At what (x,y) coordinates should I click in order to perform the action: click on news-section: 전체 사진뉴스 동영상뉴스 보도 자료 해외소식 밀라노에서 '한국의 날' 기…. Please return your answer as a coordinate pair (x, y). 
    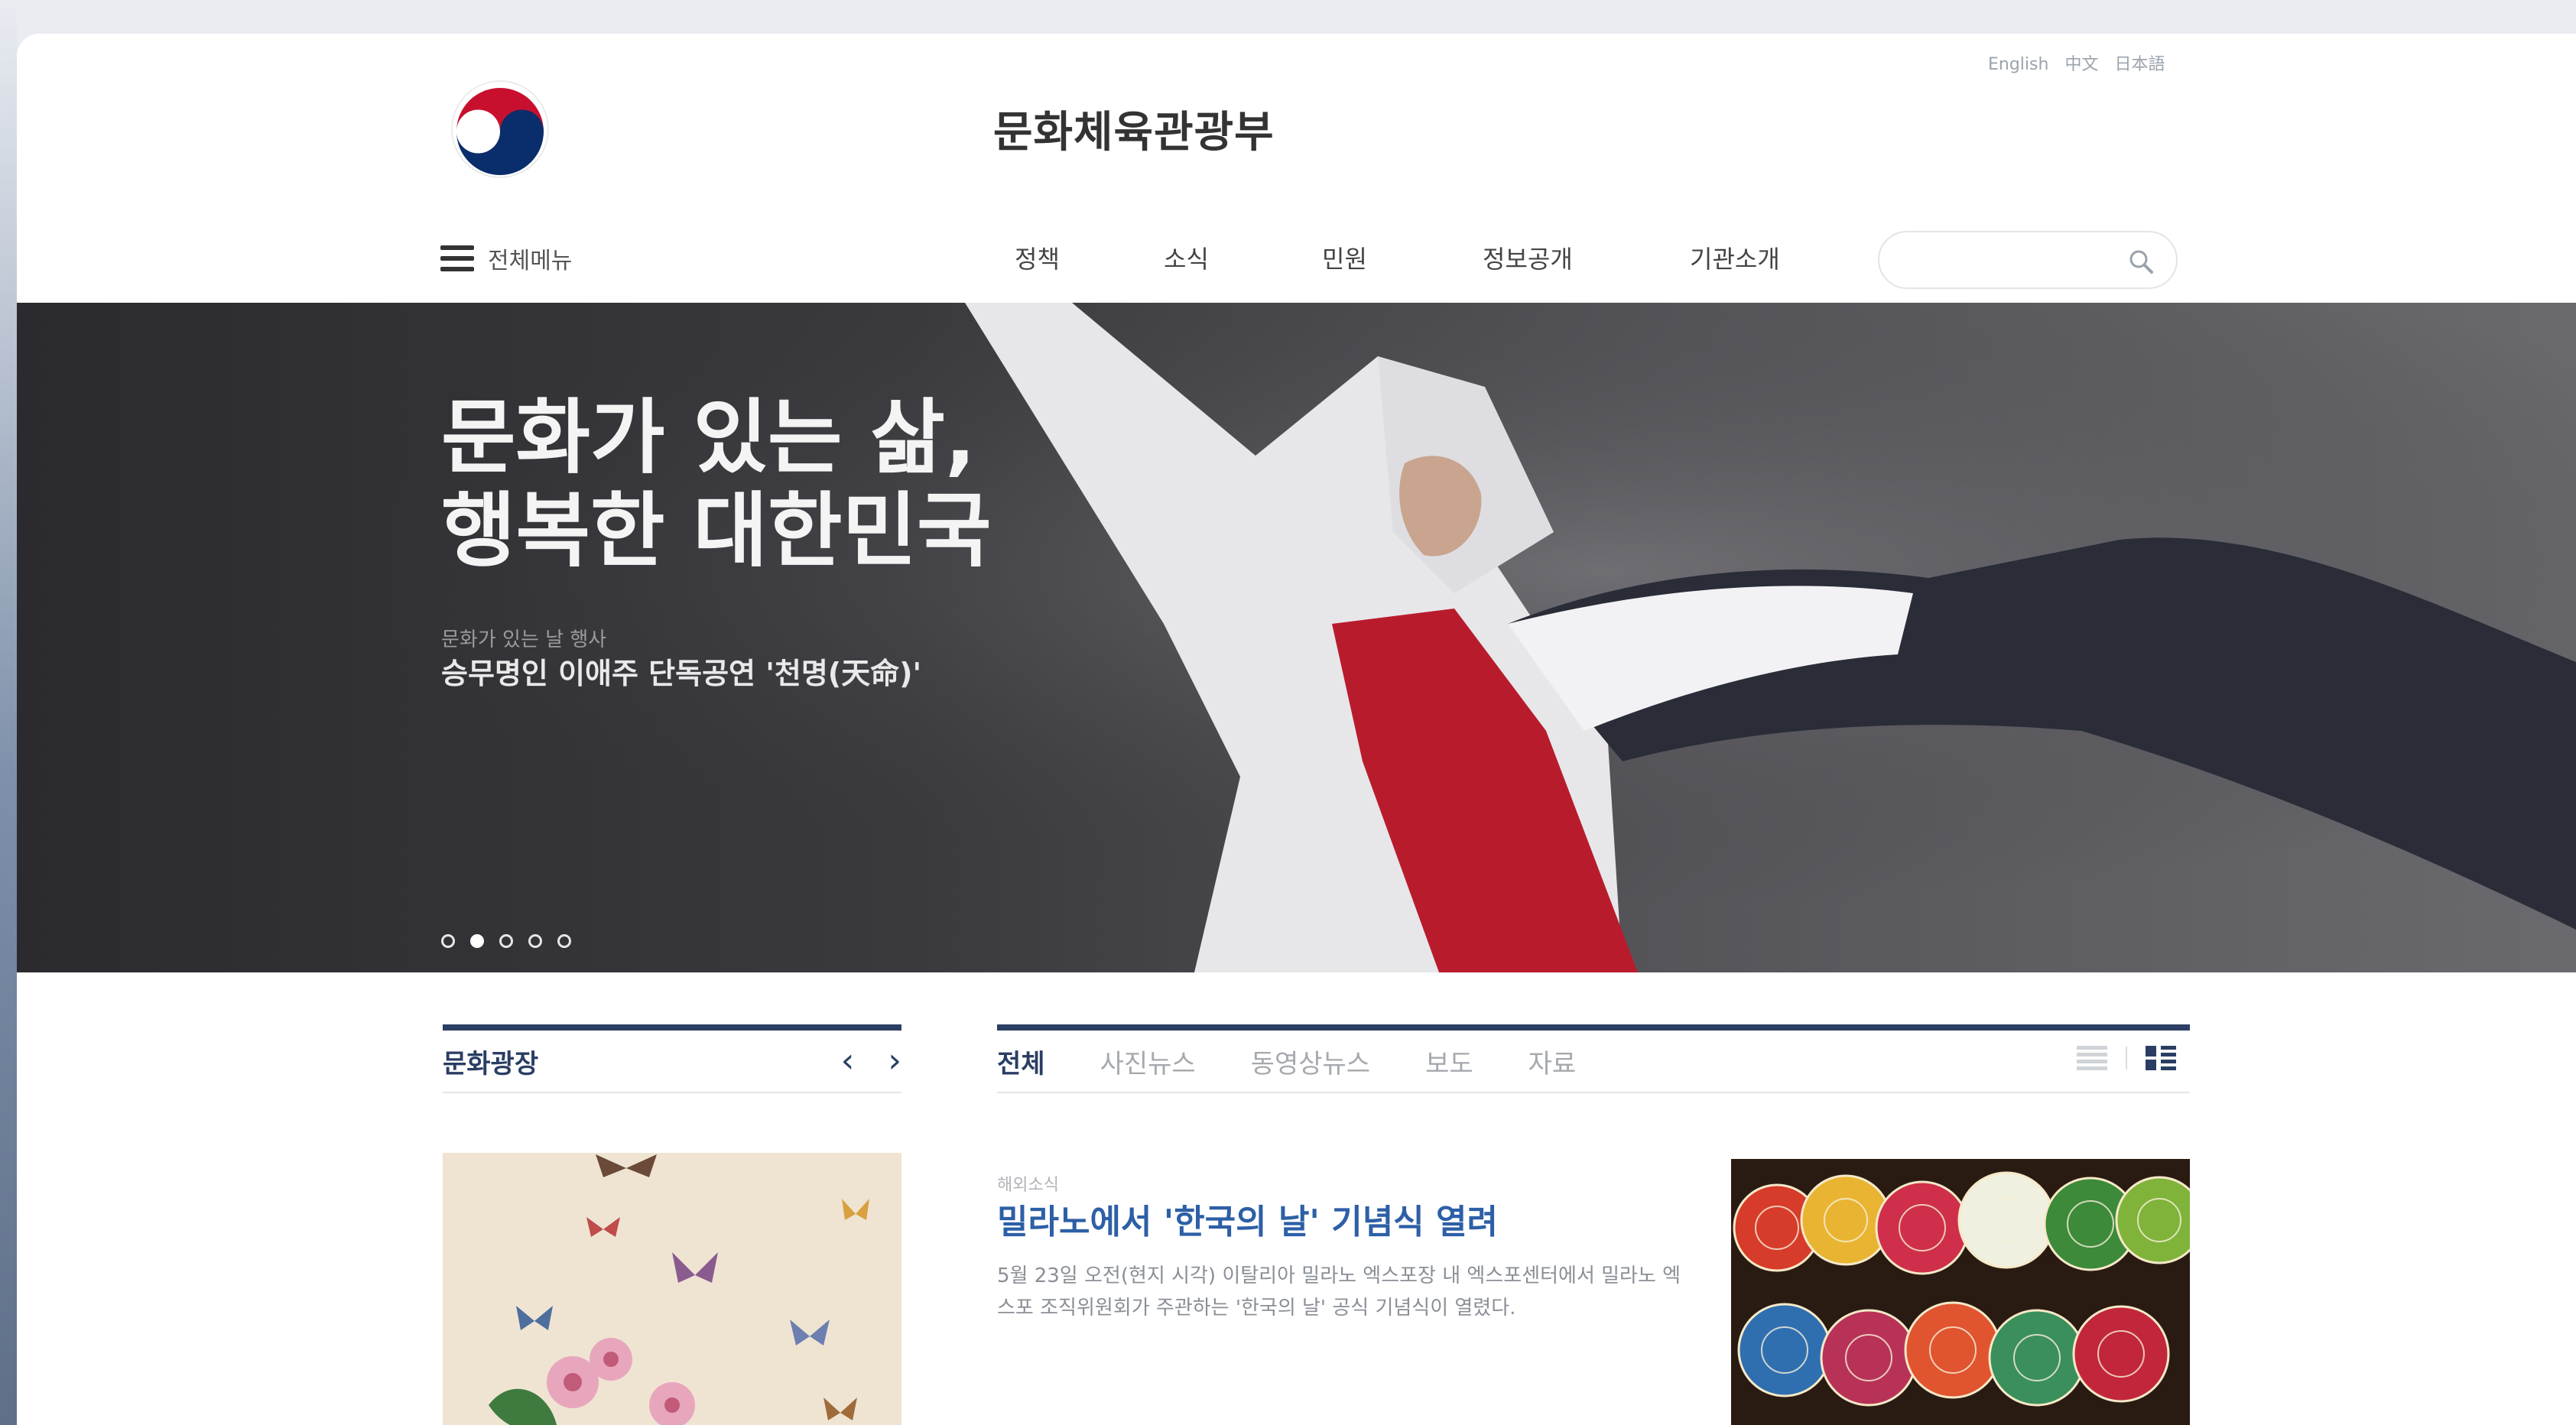
    Looking at the image, I should click on (1594, 1224).